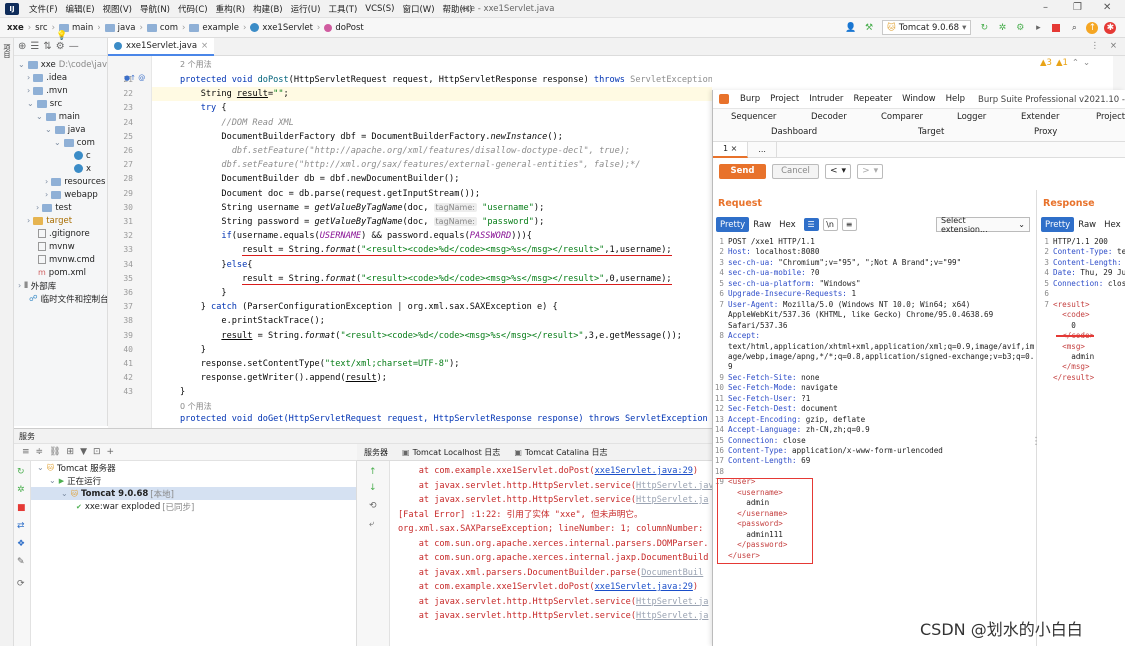  What do you see at coordinates (343, 28) in the screenshot?
I see `breadcrumb-item: doPost` at bounding box center [343, 28].